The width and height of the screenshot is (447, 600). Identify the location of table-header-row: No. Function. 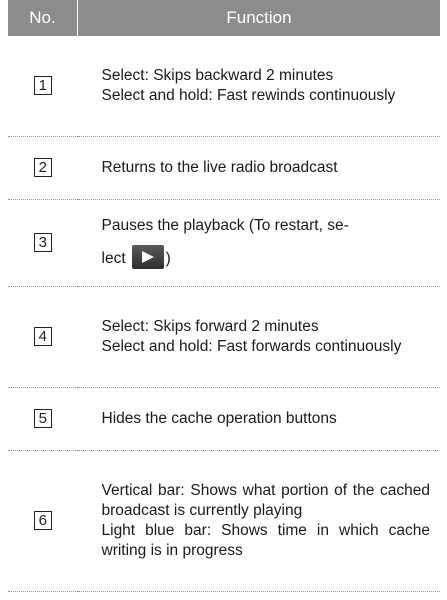
(224, 18).